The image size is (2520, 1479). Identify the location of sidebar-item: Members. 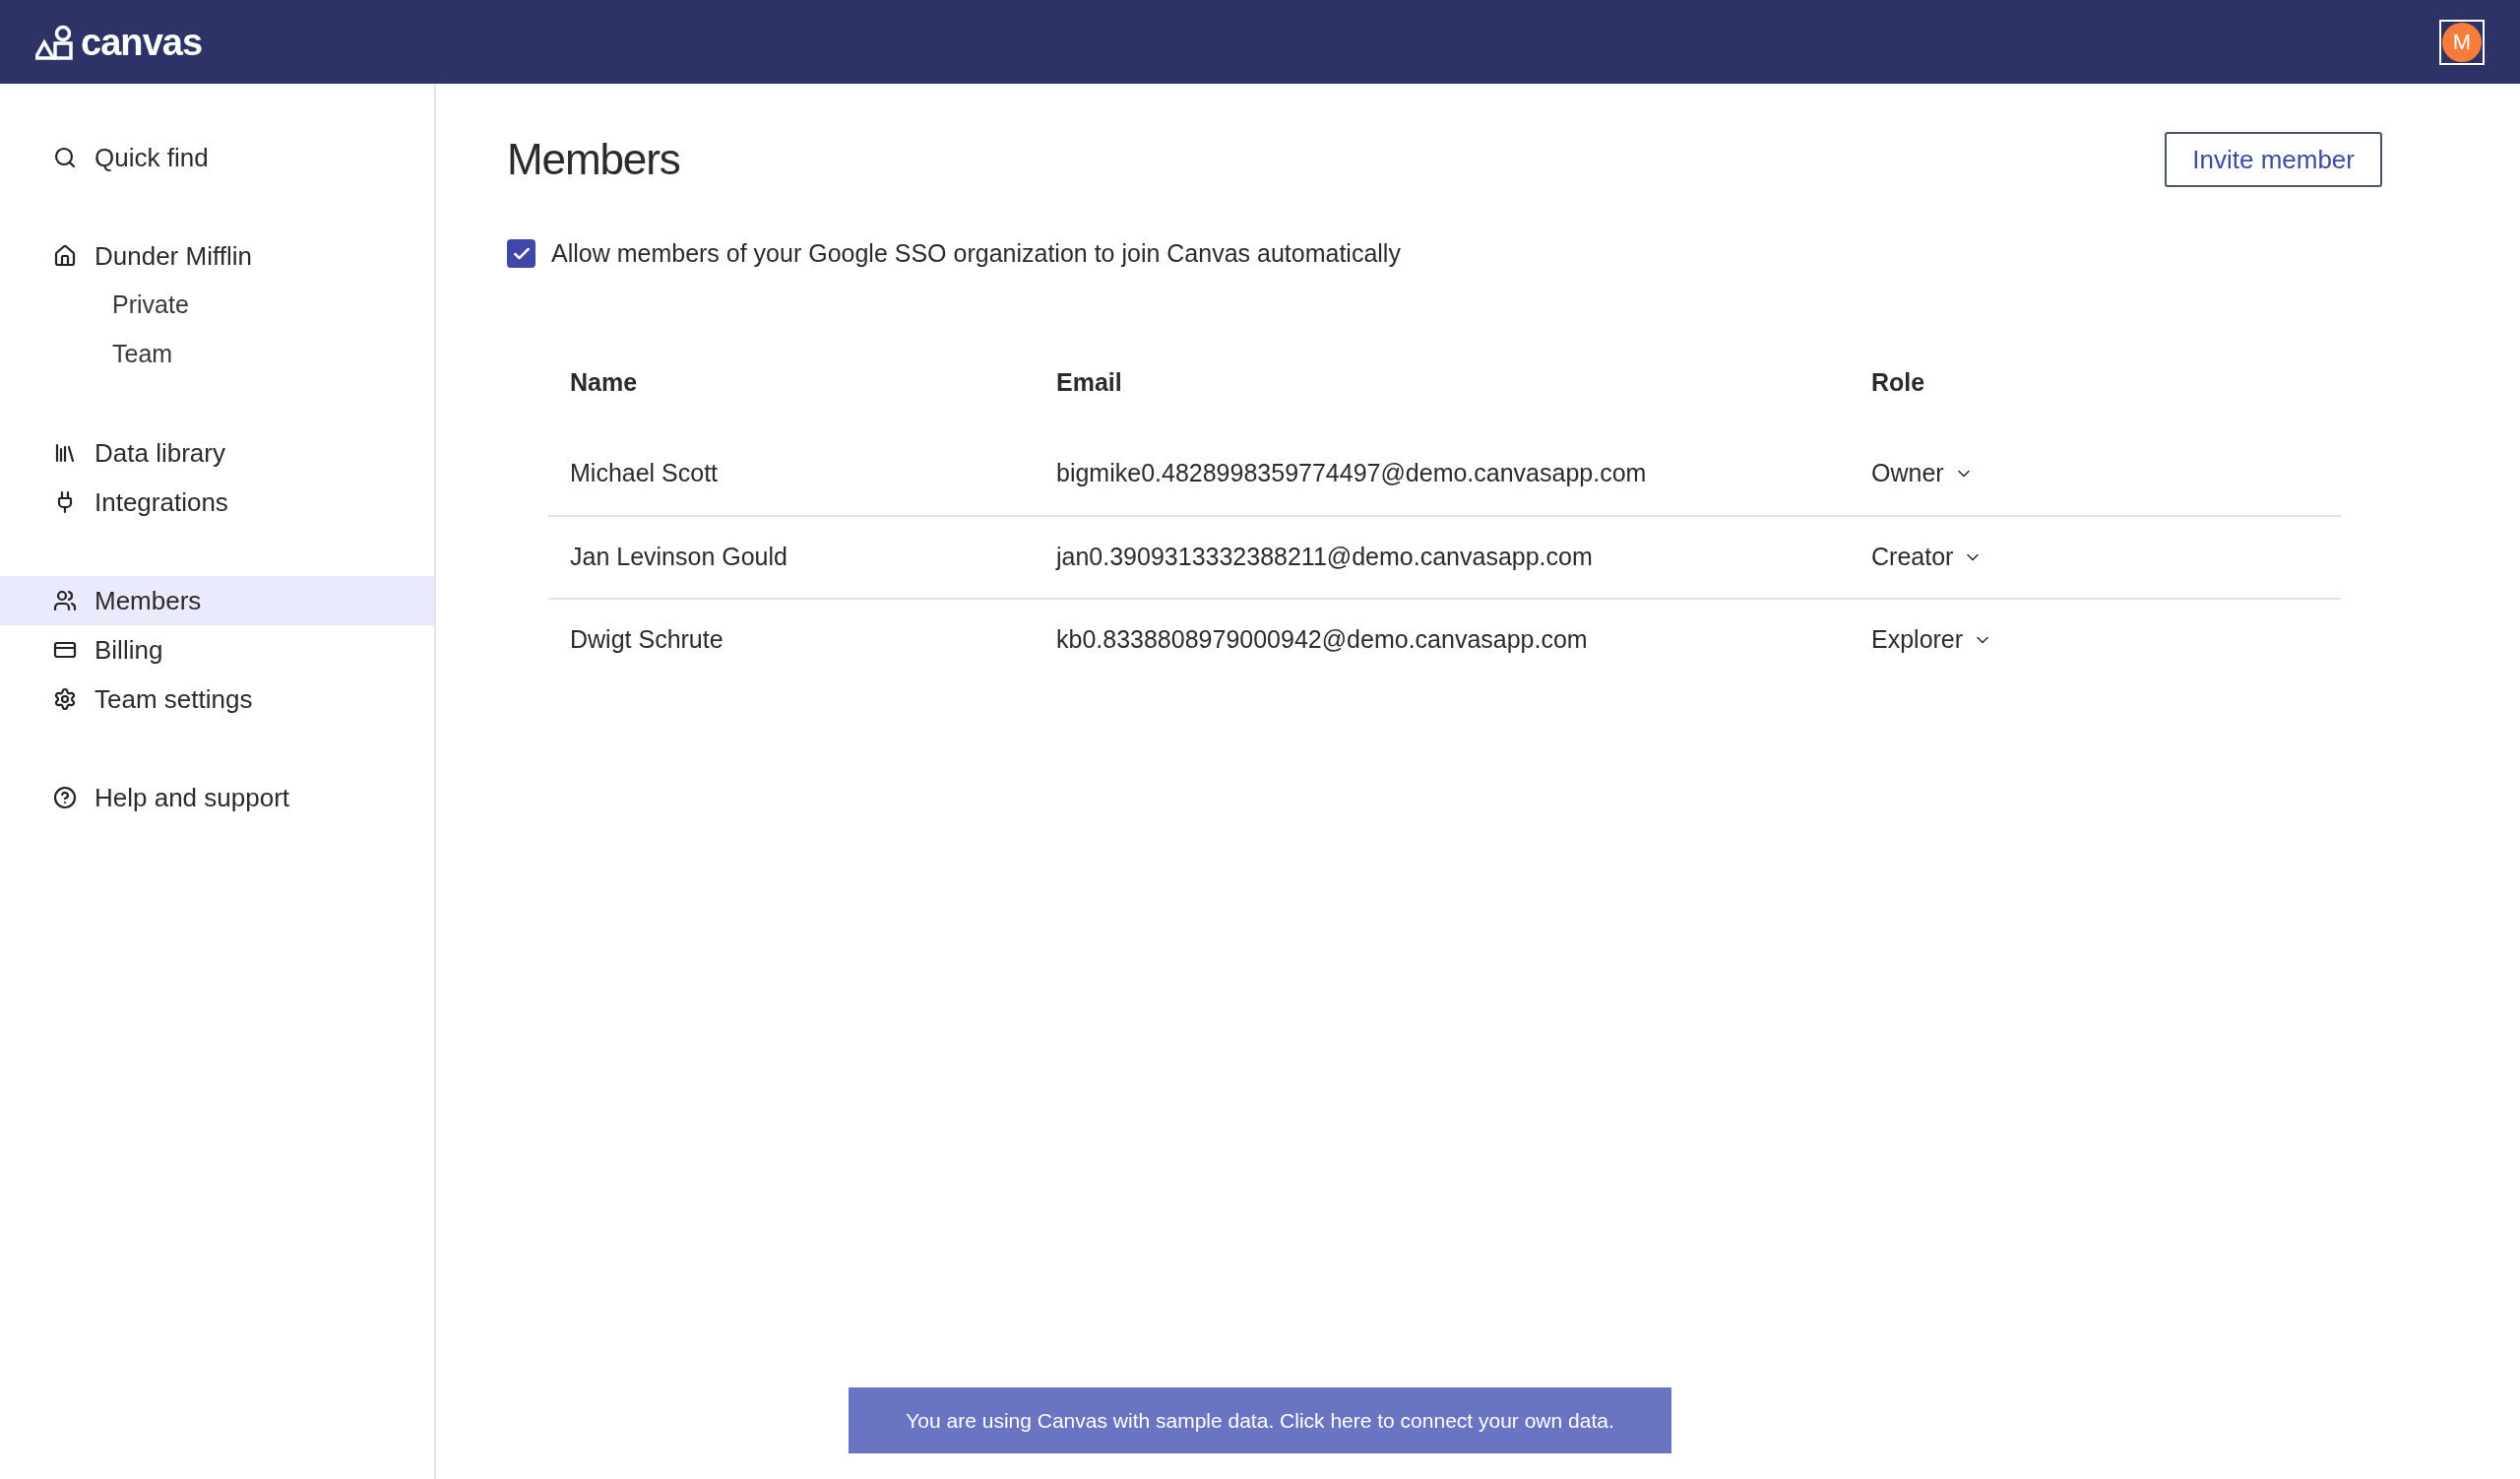
(217, 600).